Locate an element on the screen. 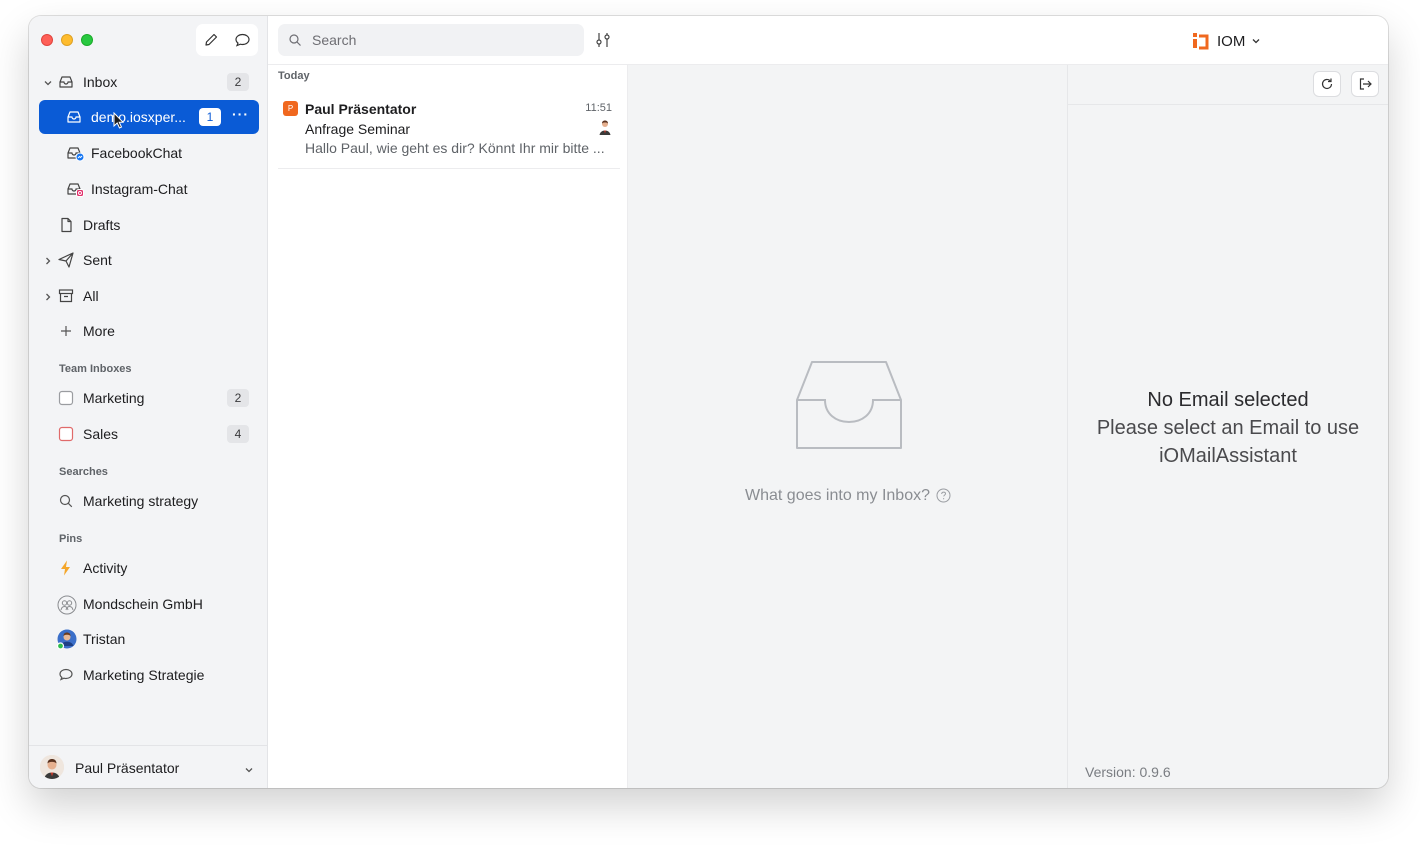 Image resolution: width=1420 pixels, height=848 pixels. sidebar-item-tristan: Tristan is located at coordinates (149, 639).